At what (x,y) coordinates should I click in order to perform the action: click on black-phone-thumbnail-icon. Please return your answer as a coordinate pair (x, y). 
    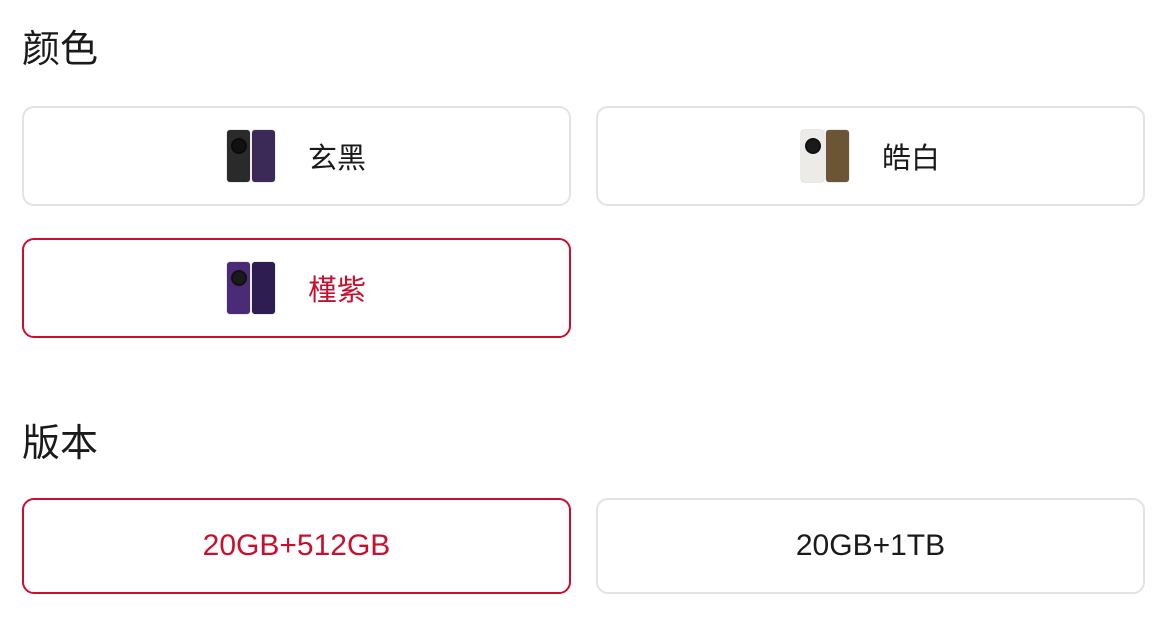
    Looking at the image, I should click on (250, 156).